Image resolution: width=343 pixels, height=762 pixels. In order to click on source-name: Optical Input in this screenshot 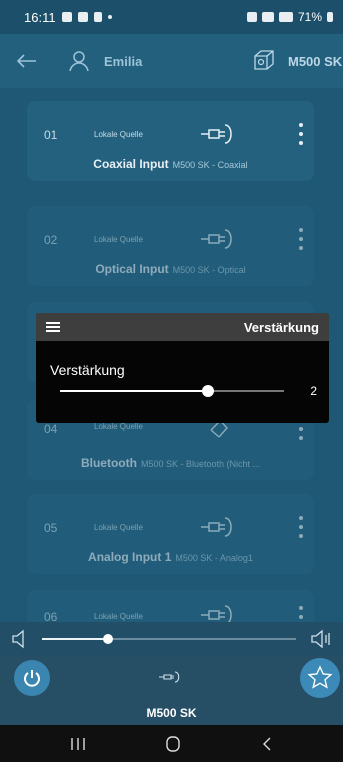, I will do `click(132, 269)`.